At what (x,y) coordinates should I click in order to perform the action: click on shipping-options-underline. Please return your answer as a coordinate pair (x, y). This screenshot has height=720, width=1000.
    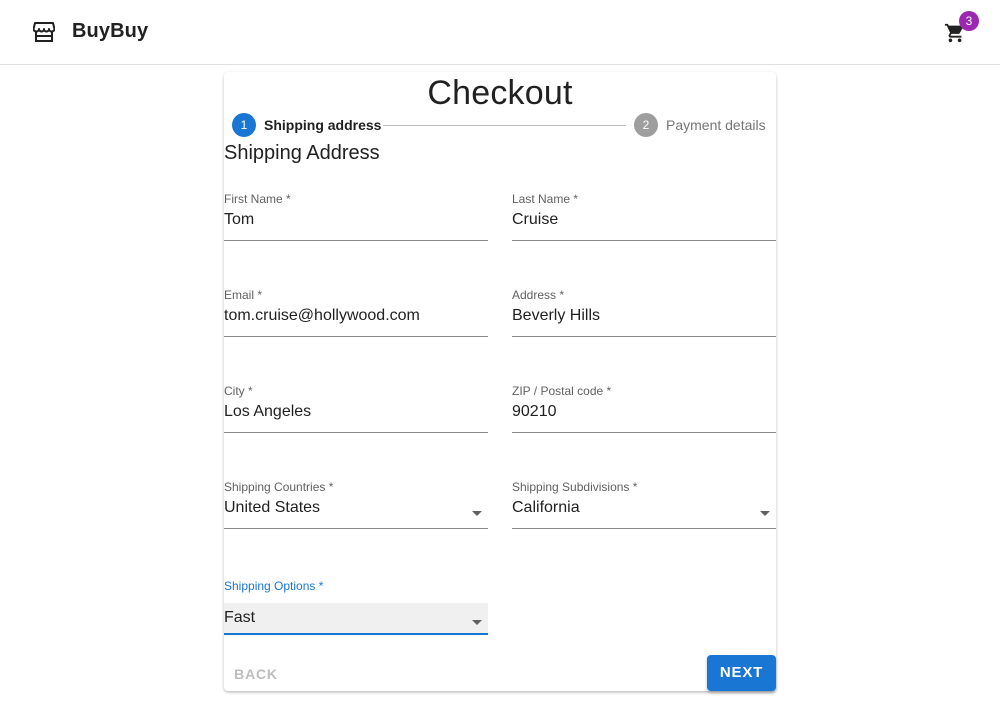
    Looking at the image, I should click on (356, 634).